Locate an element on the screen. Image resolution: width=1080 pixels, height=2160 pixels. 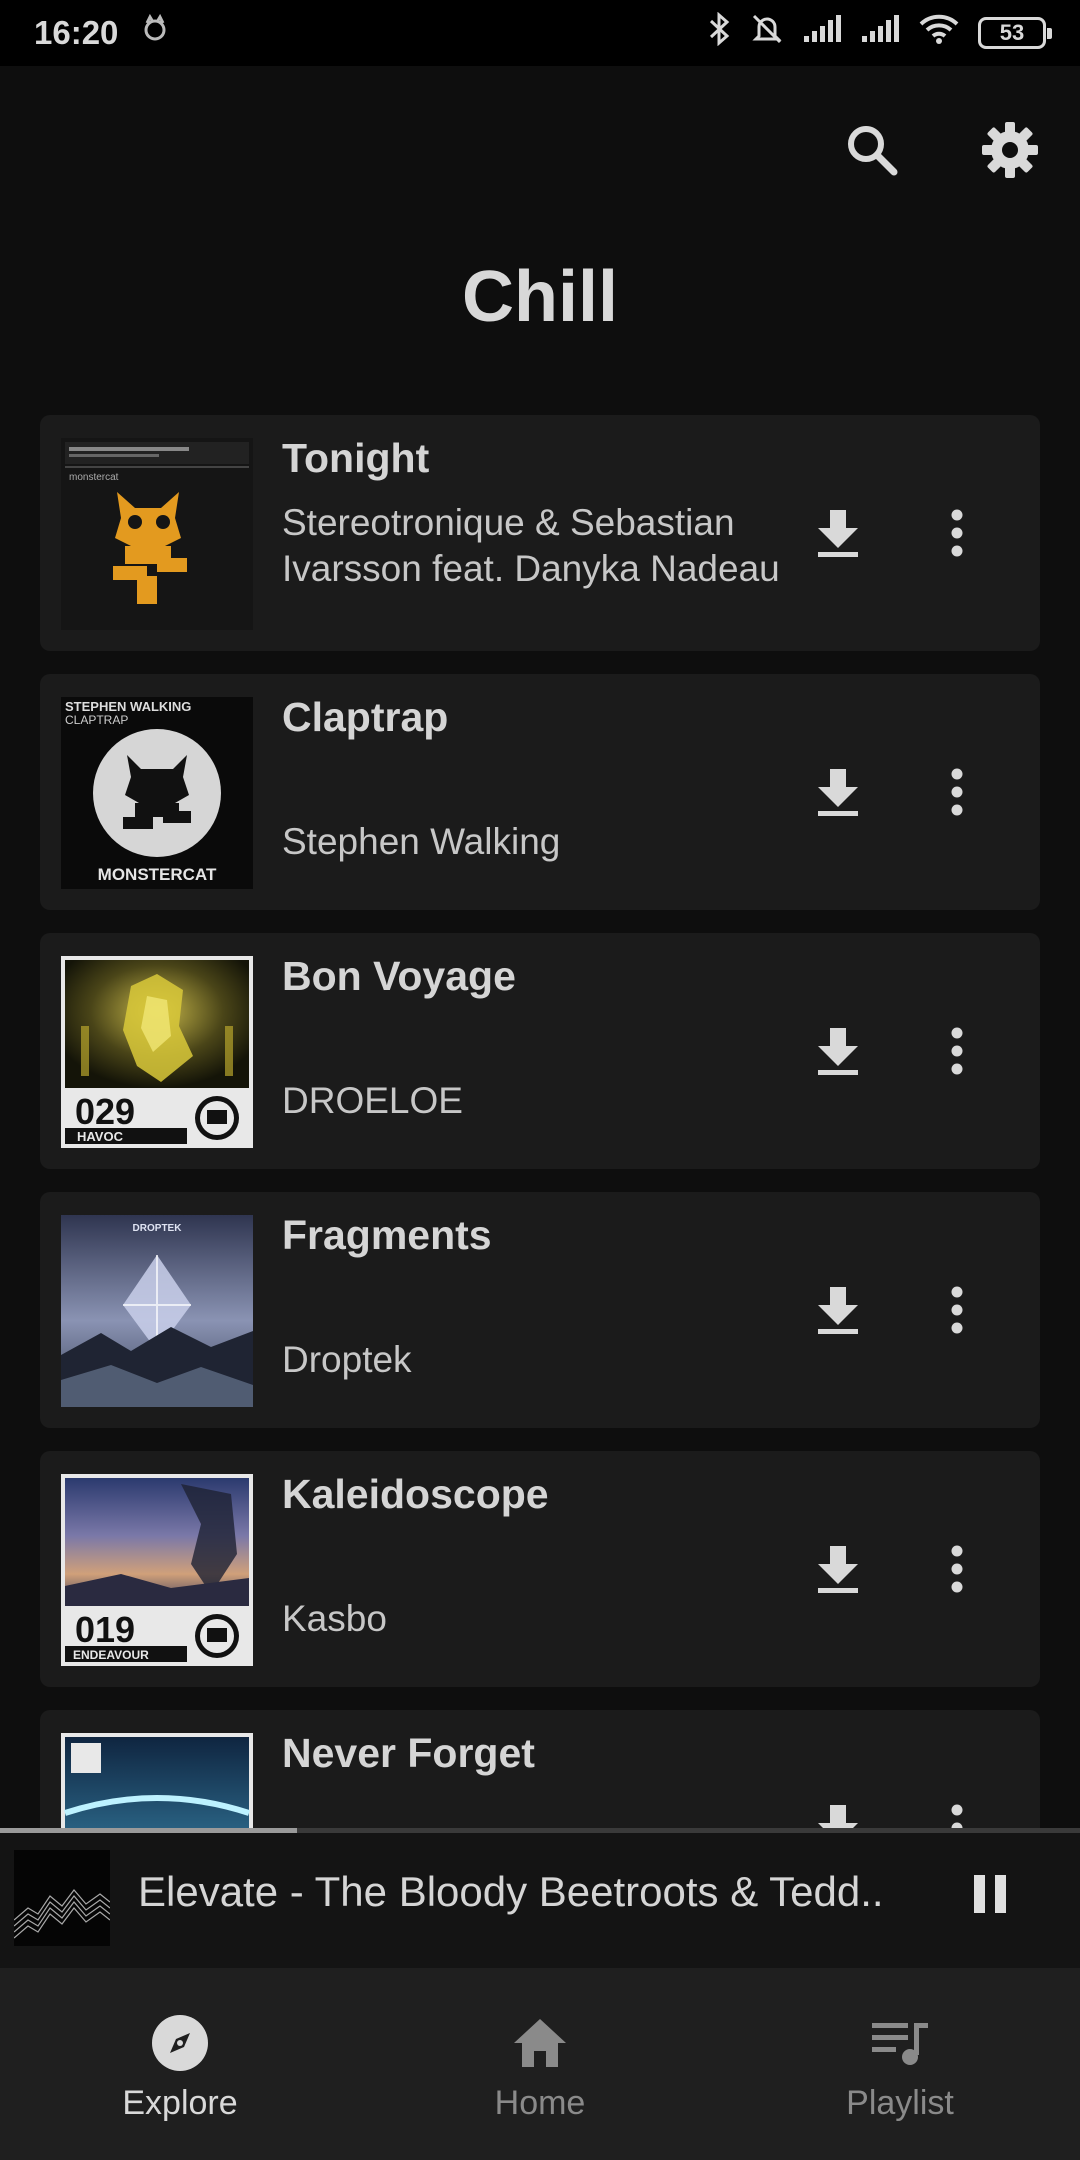
song-artist: Kasbo is located at coordinates (334, 1618).